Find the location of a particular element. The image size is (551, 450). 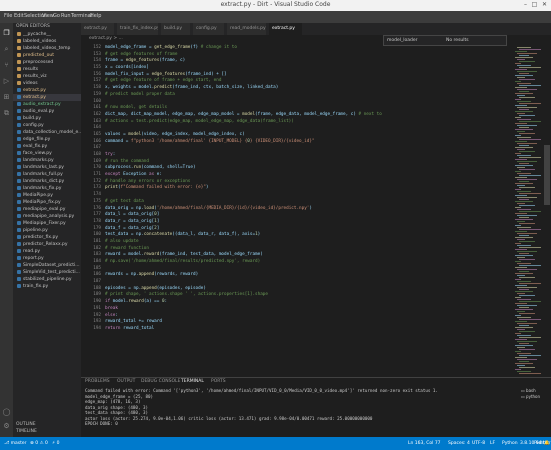

menu-help: Help is located at coordinates (95, 16).